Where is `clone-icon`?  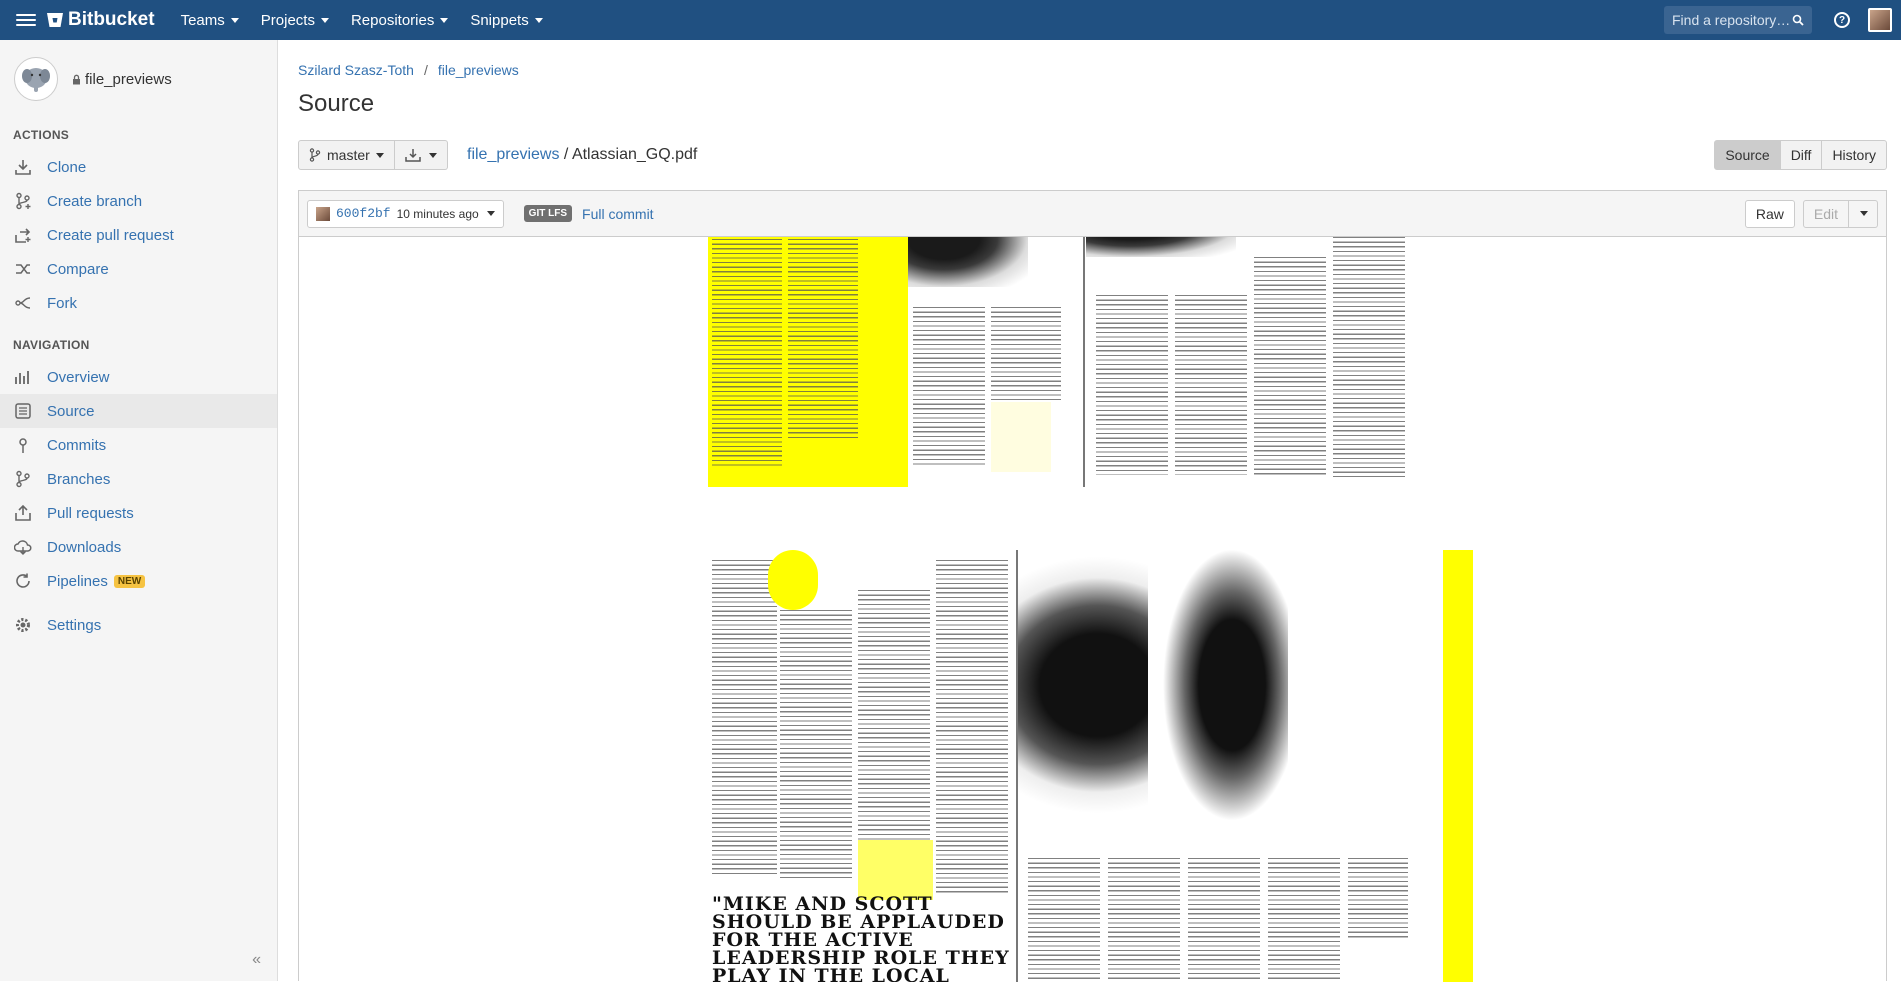
clone-icon is located at coordinates (23, 167).